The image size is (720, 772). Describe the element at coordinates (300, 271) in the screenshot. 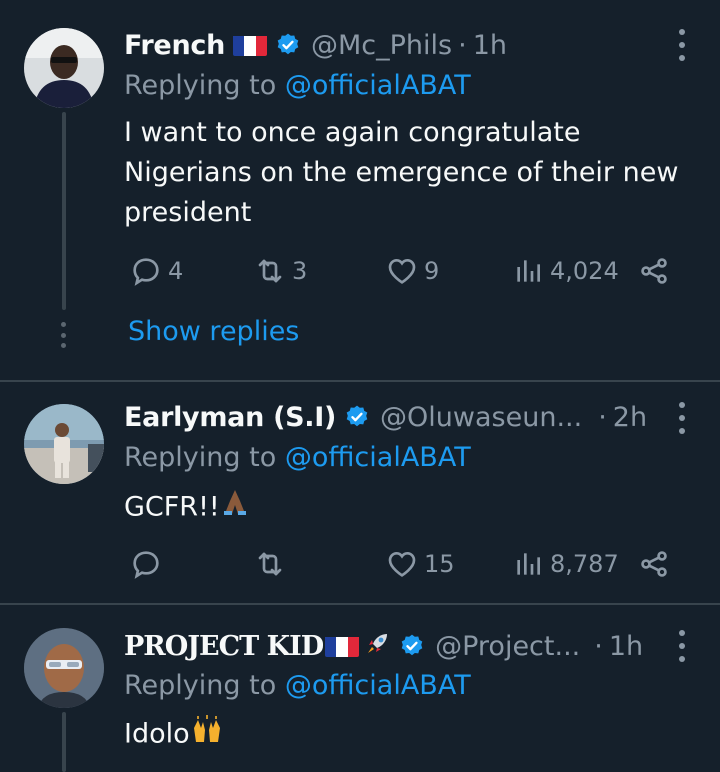

I see `retweet-count: 3` at that location.